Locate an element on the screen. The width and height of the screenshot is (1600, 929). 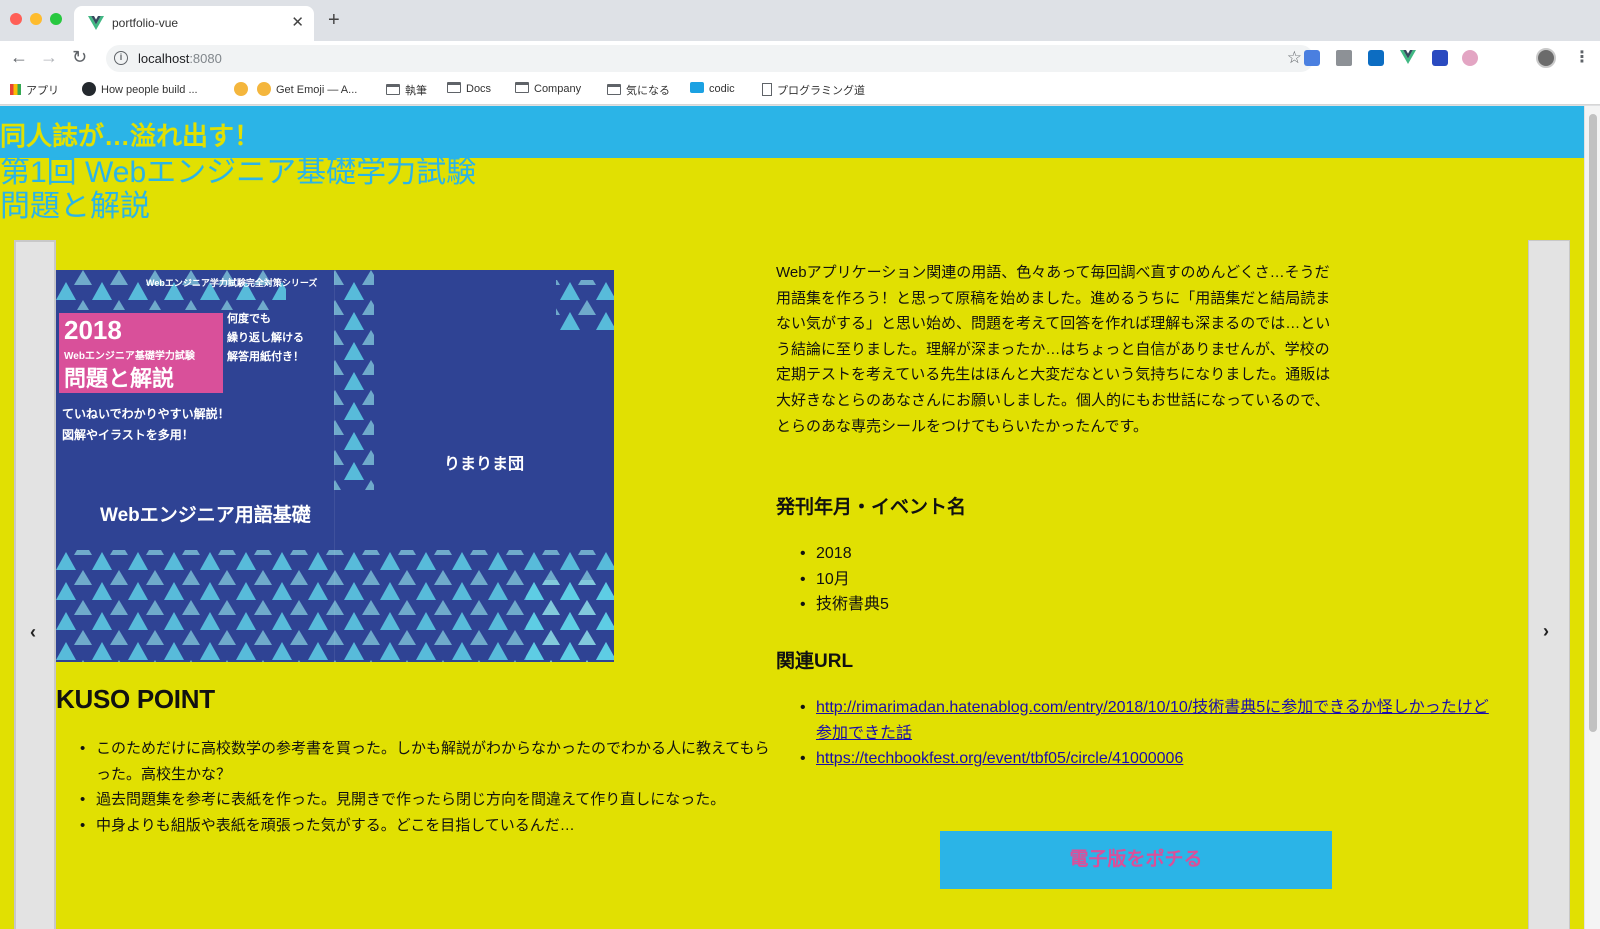
carousel-prev-button: ‹ is located at coordinates (35, 584).